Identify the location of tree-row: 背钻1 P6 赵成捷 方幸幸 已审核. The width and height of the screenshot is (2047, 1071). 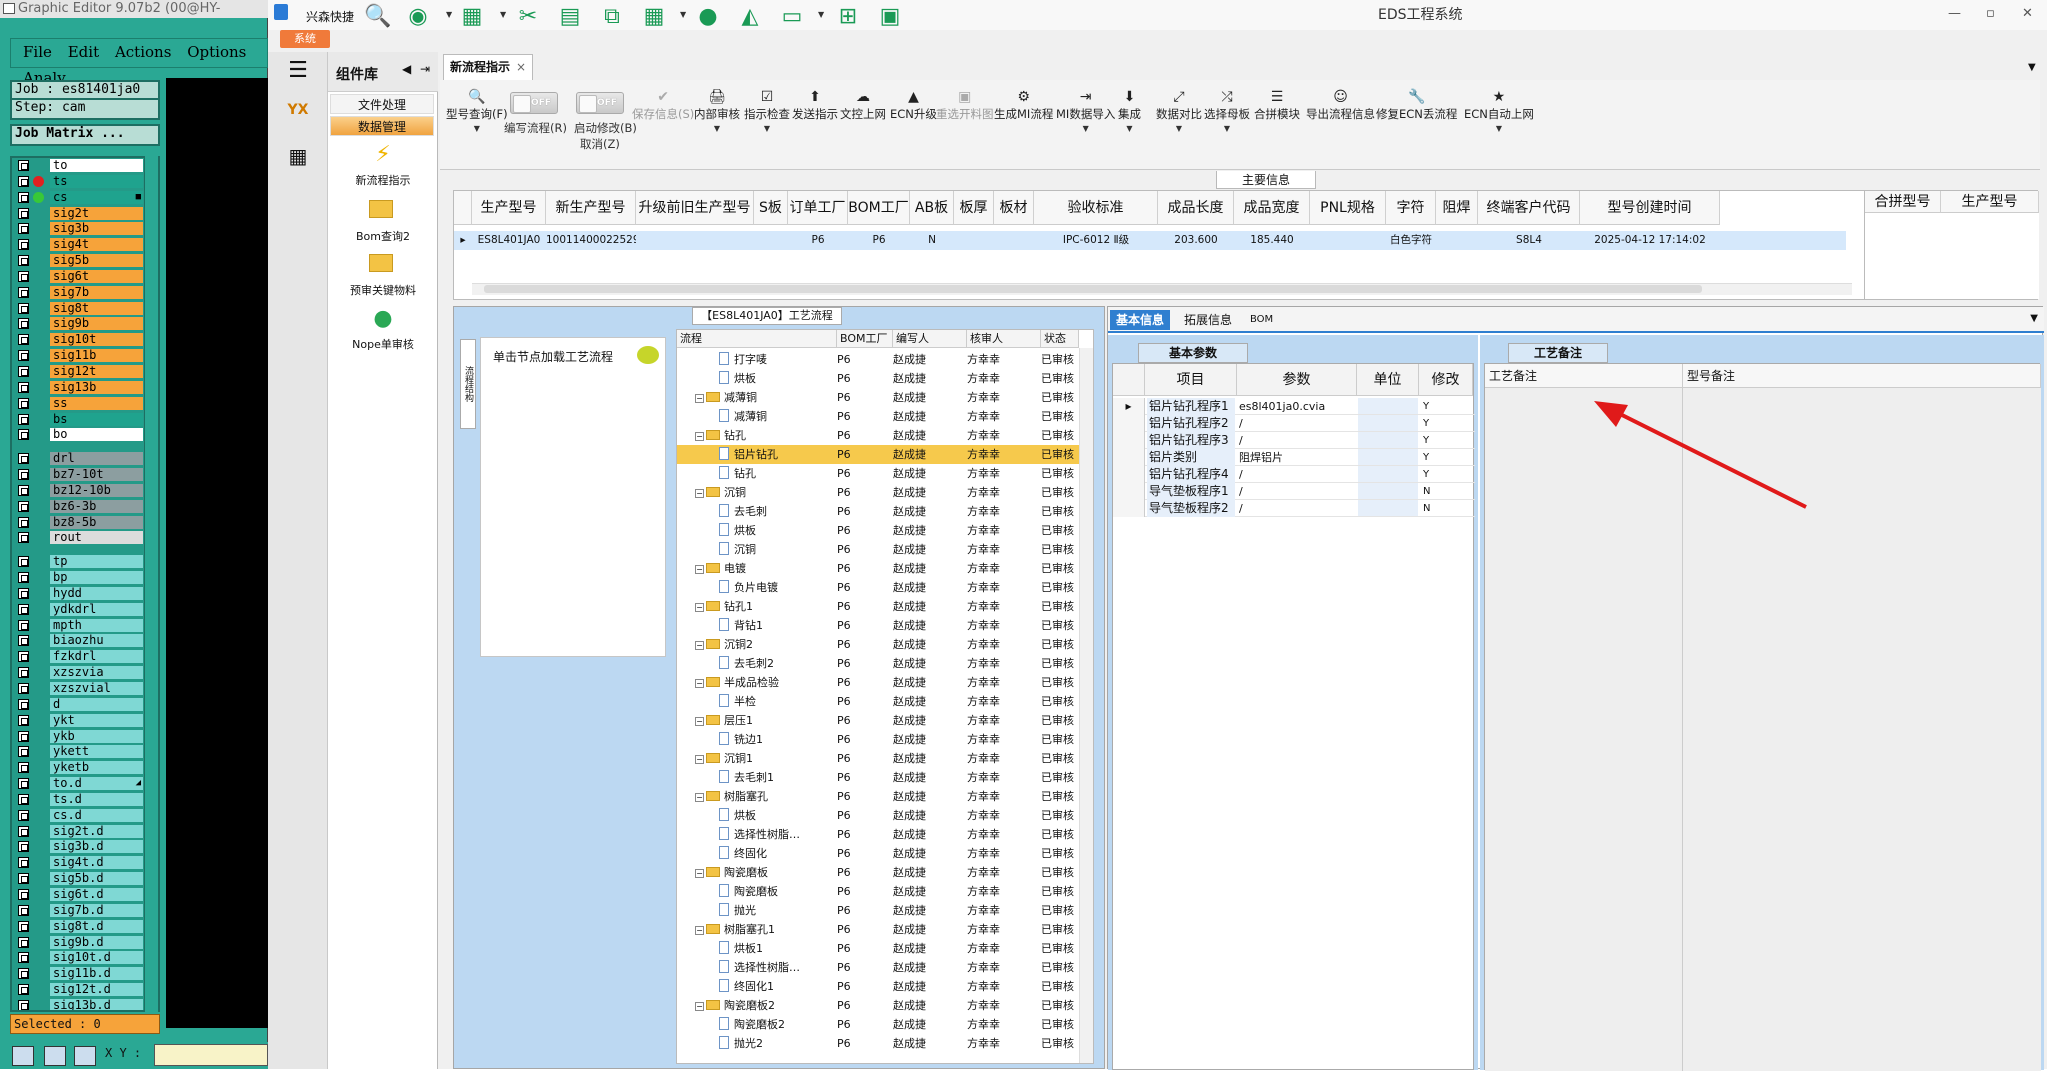
(878, 625).